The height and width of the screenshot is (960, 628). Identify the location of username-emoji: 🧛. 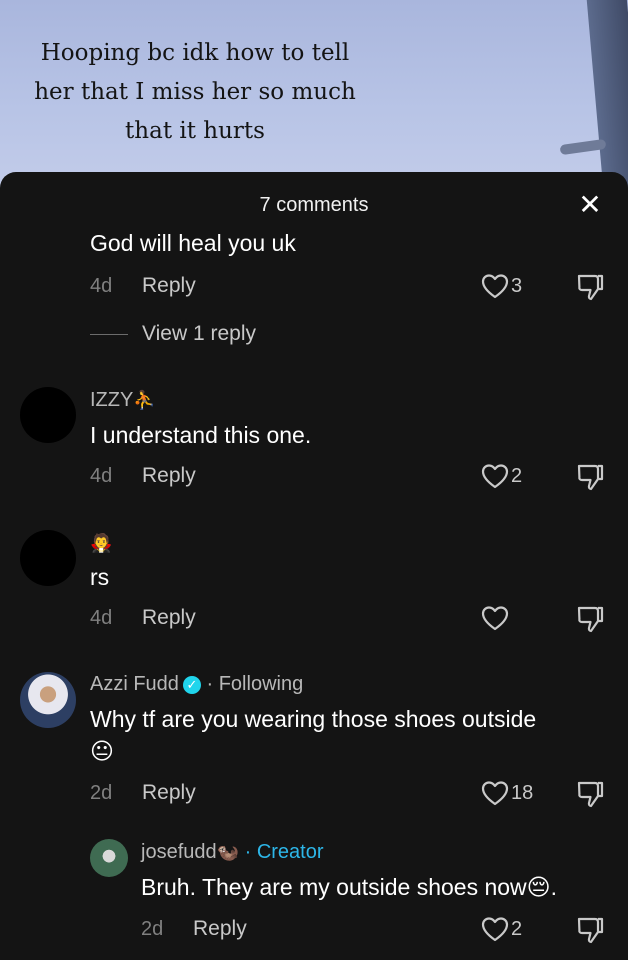
(101, 543).